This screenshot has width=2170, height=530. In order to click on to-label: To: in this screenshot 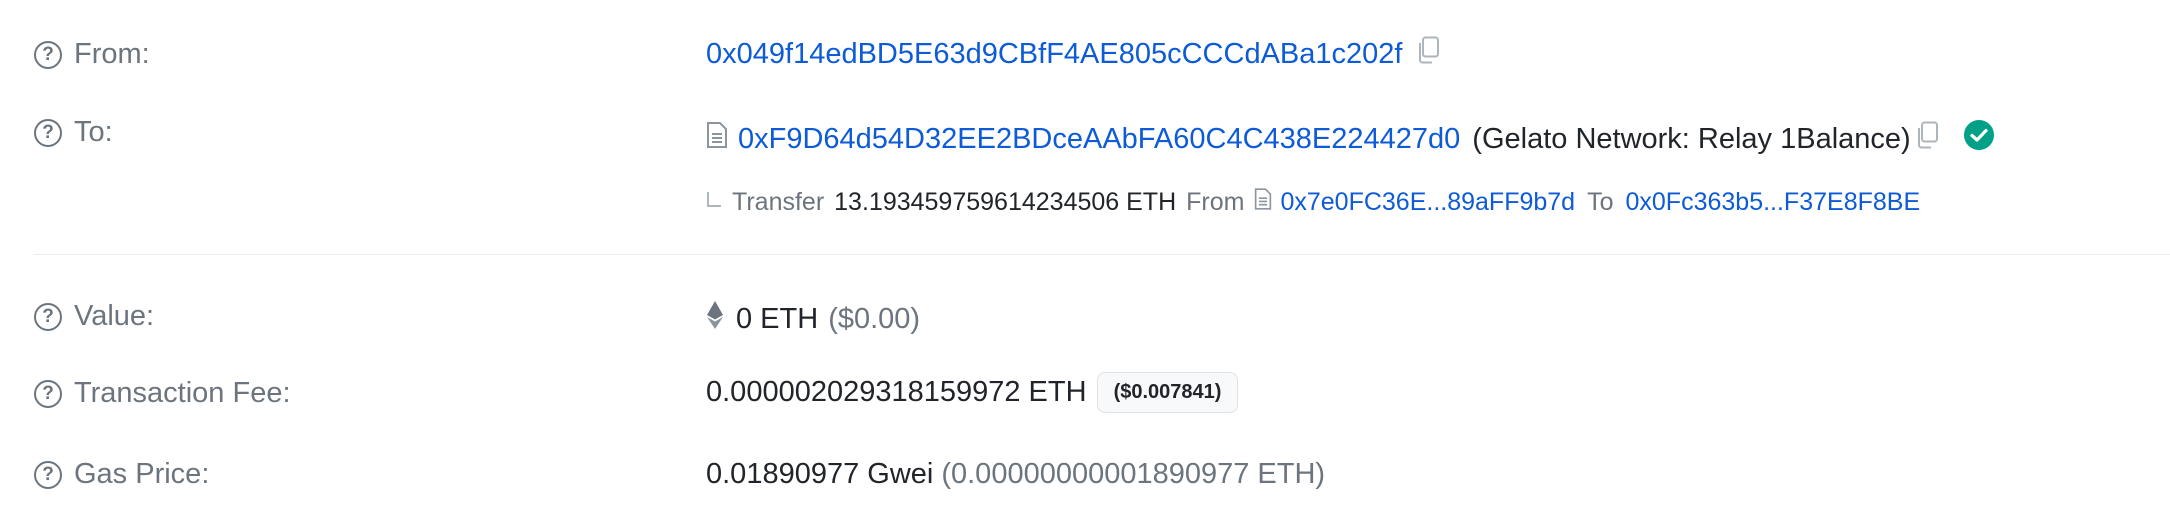, I will do `click(93, 132)`.